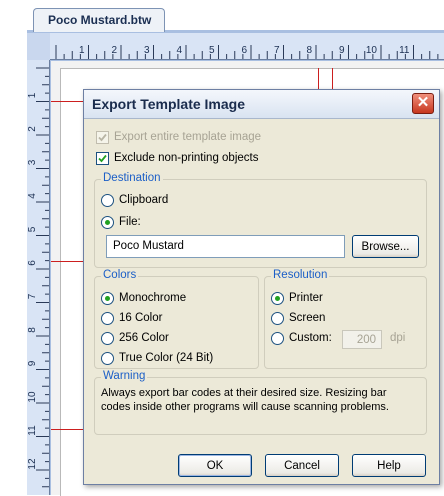 The width and height of the screenshot is (444, 496). What do you see at coordinates (67, 261) in the screenshot?
I see `guide-line-horizontal-b` at bounding box center [67, 261].